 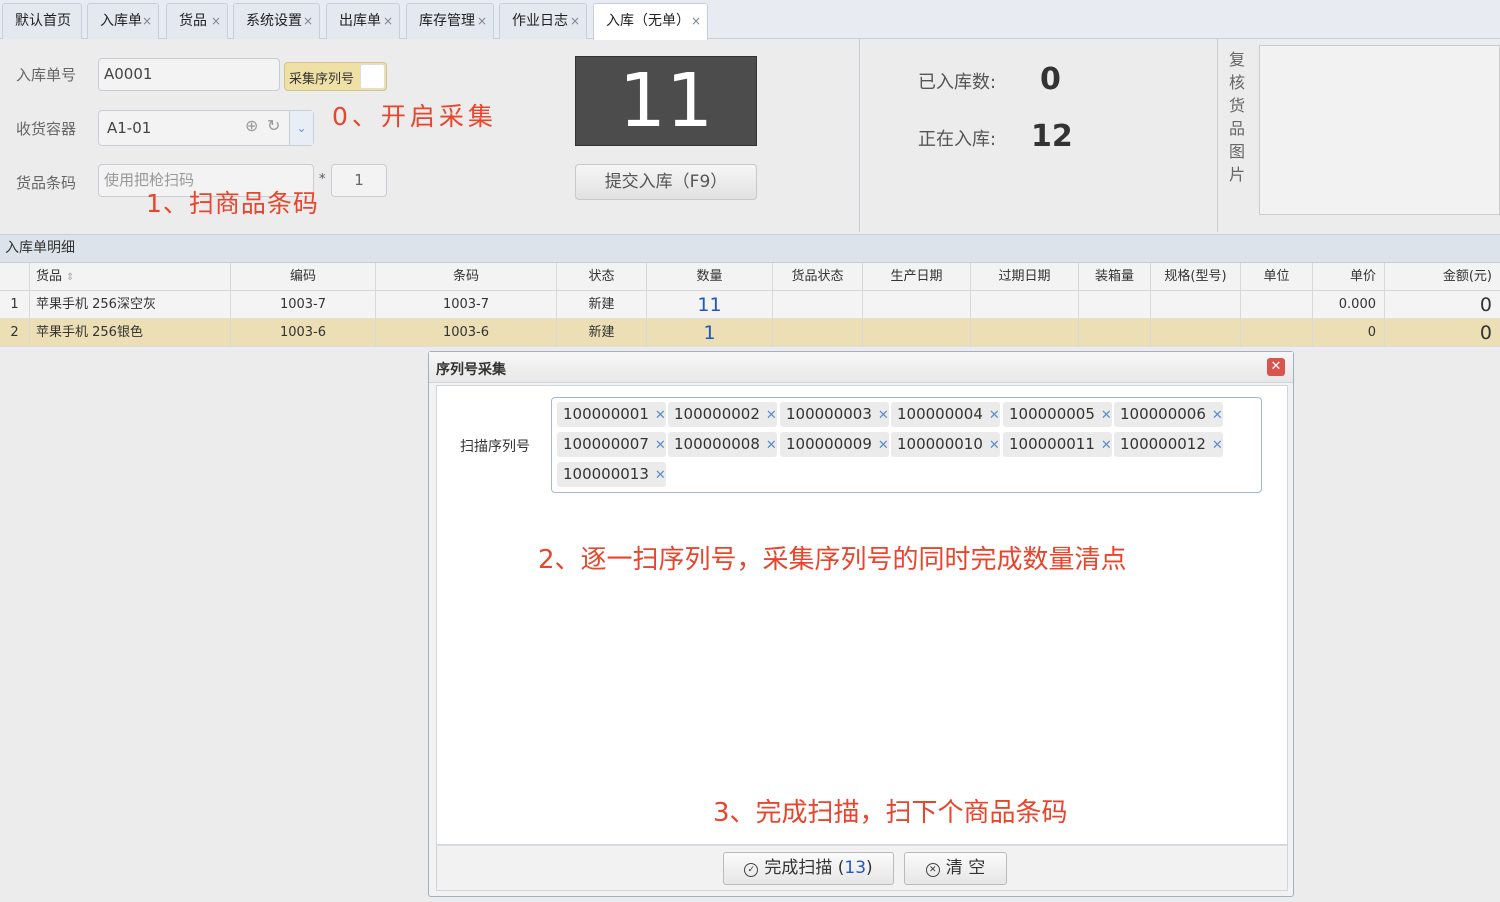 I want to click on clear-label: 清 空, so click(x=965, y=868).